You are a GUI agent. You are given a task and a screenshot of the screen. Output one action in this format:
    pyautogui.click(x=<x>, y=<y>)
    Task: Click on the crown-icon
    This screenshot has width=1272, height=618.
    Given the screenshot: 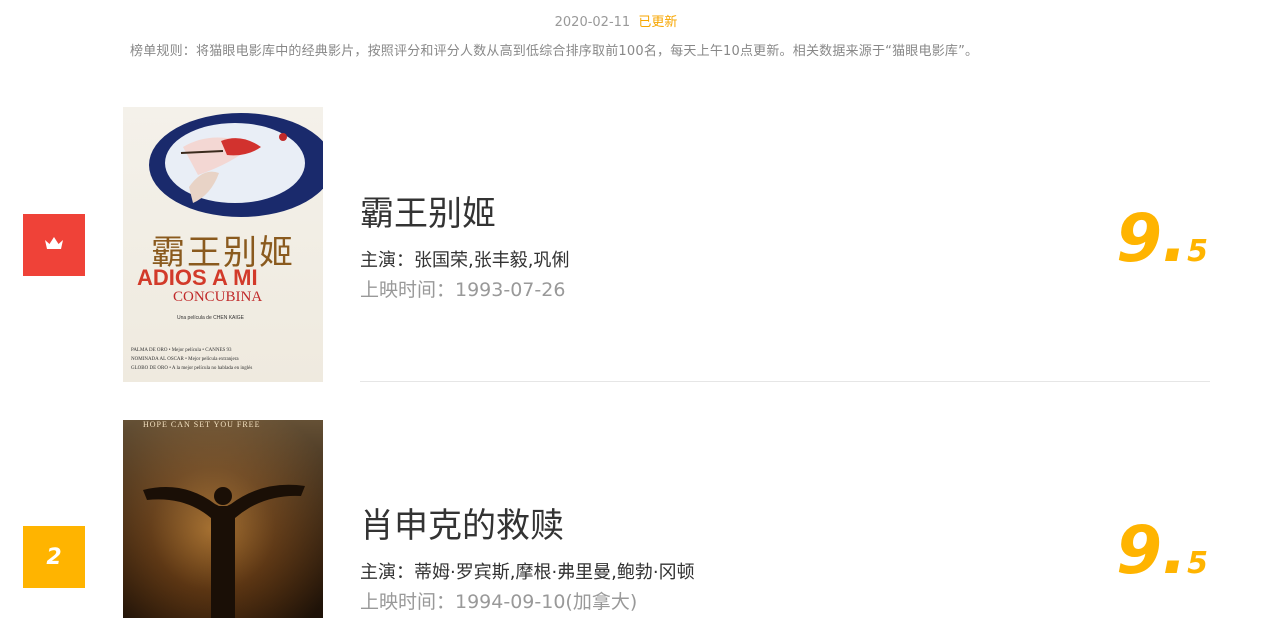 What is the action you would take?
    pyautogui.click(x=54, y=245)
    